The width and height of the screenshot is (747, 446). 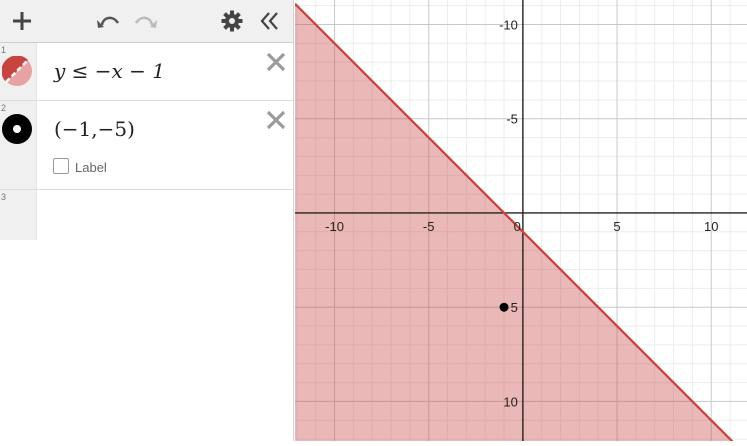 I want to click on label-checkbox, so click(x=61, y=166).